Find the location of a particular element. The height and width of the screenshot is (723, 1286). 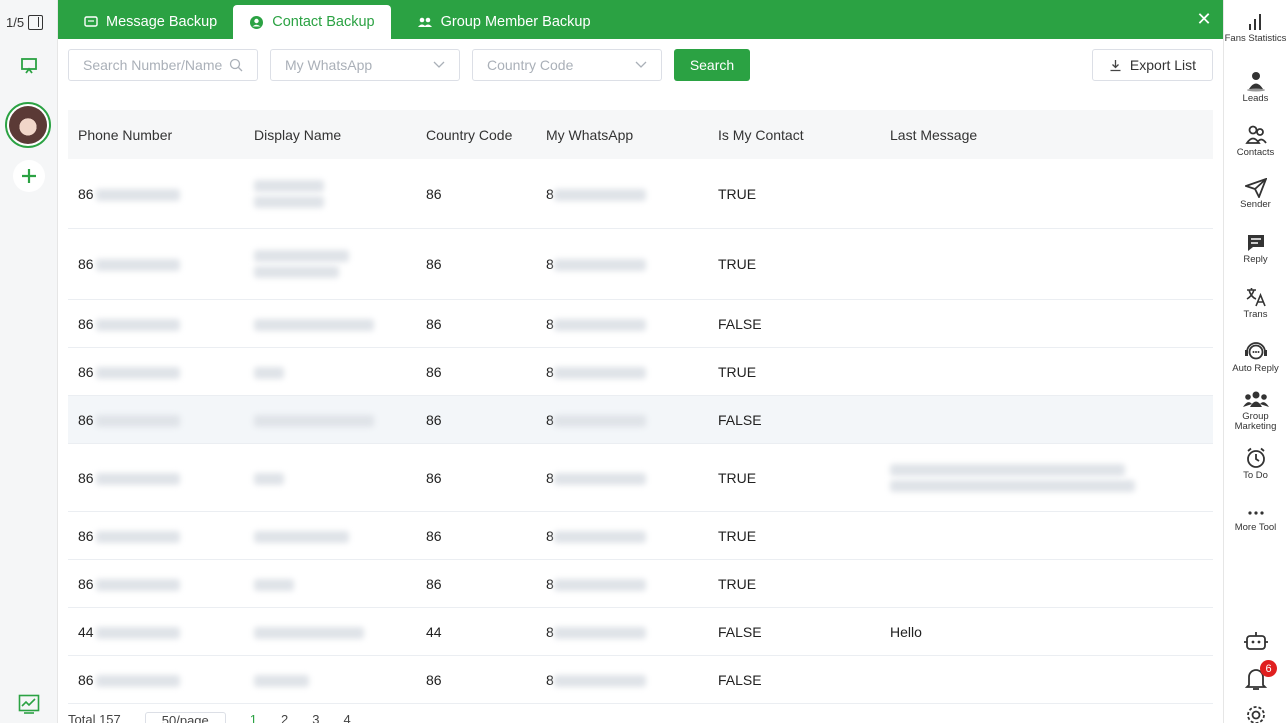

analytics-icon is located at coordinates (29, 704).